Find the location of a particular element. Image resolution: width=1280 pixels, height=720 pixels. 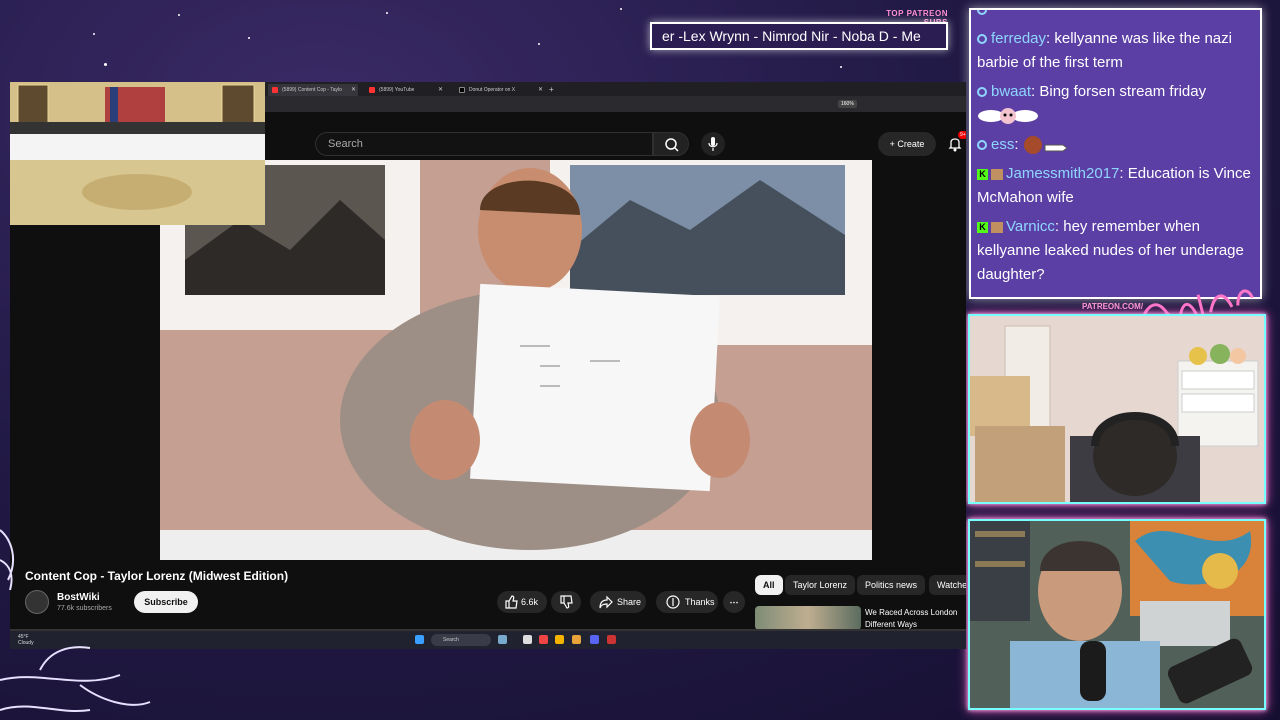

create-label: Create is located at coordinates (911, 144).